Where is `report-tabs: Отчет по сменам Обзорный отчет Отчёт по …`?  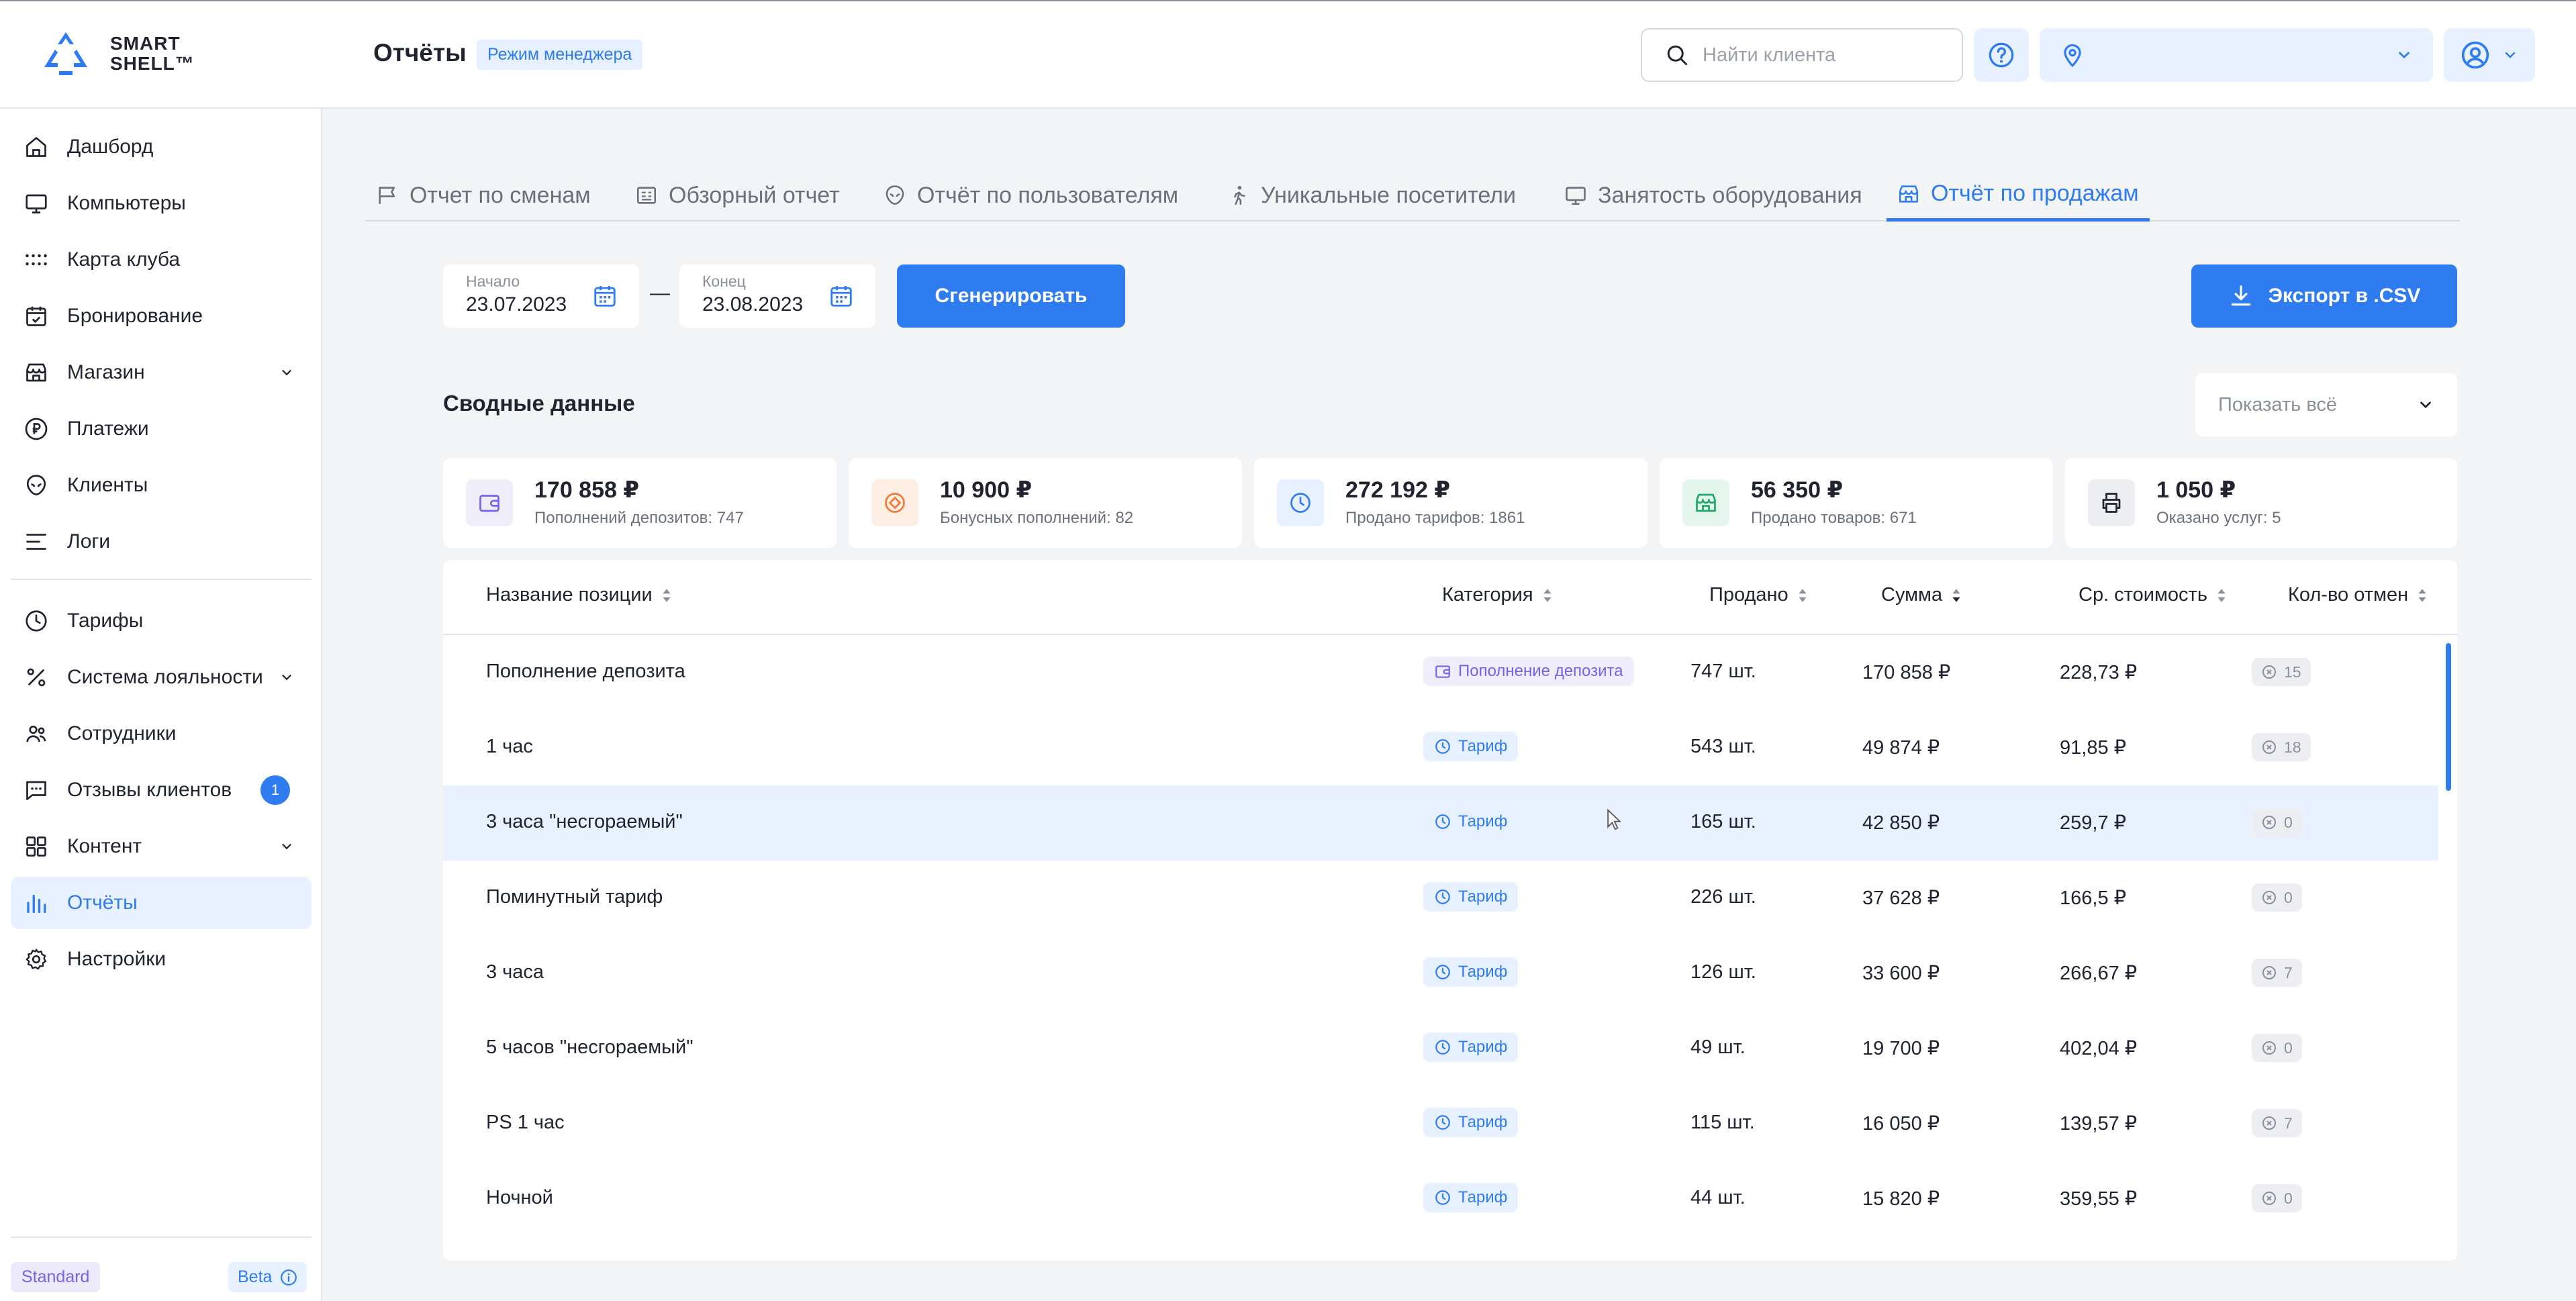
report-tabs: Отчет по сменам Обзорный отчет Отчёт по … is located at coordinates (1412, 191).